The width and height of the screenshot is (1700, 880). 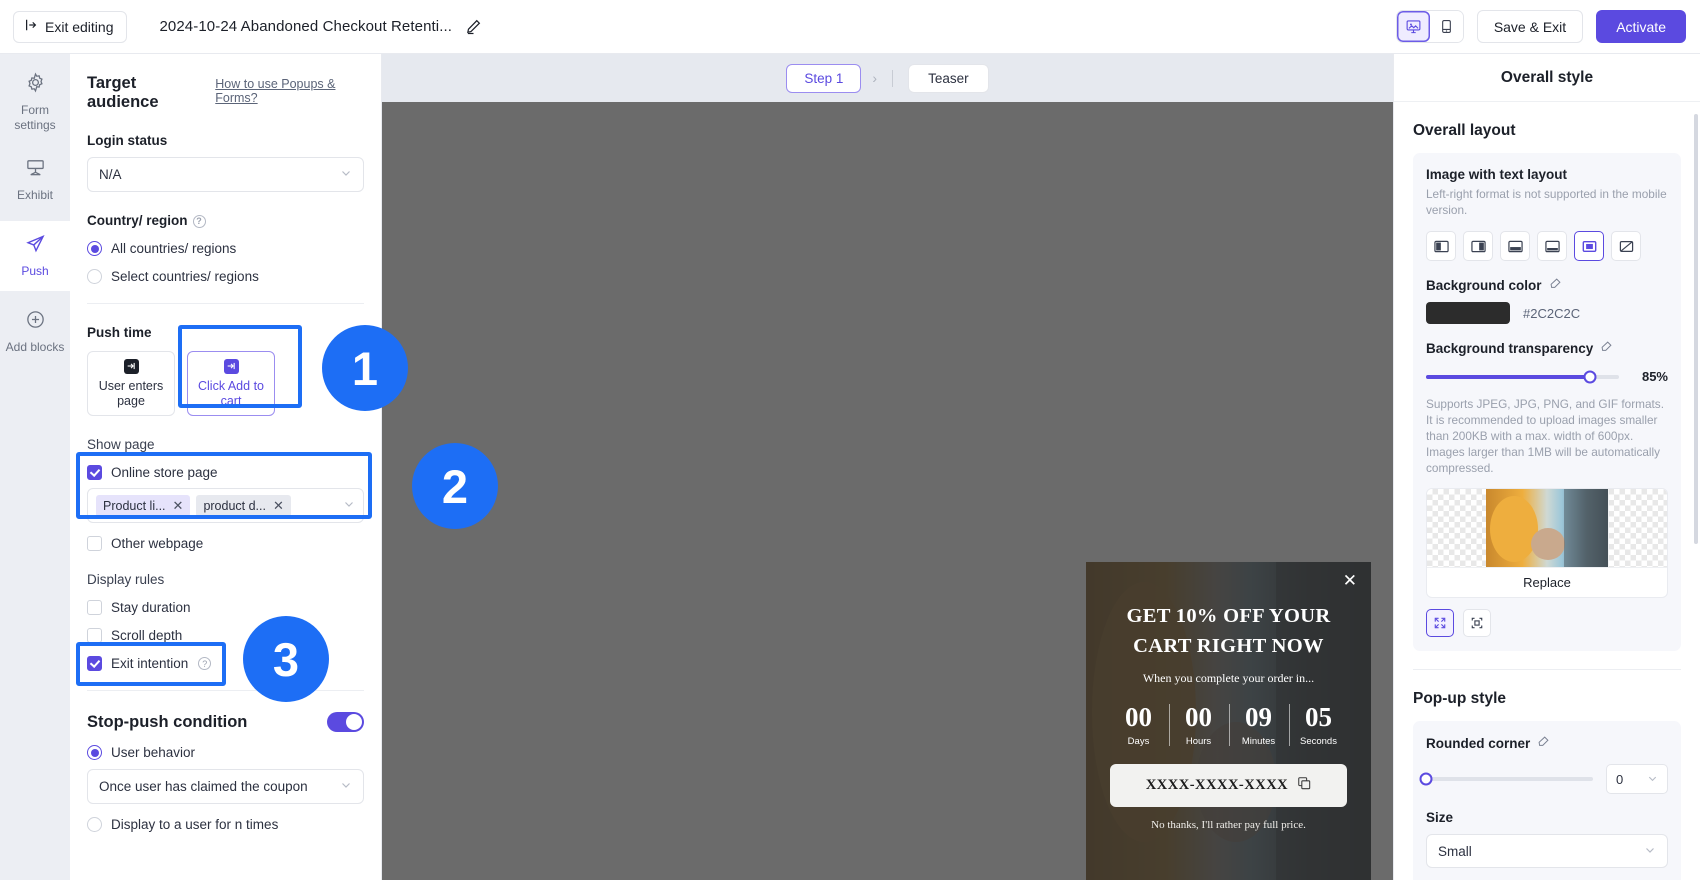 I want to click on page-tags-select: Product li... ✕ product d... ✕, so click(x=225, y=505).